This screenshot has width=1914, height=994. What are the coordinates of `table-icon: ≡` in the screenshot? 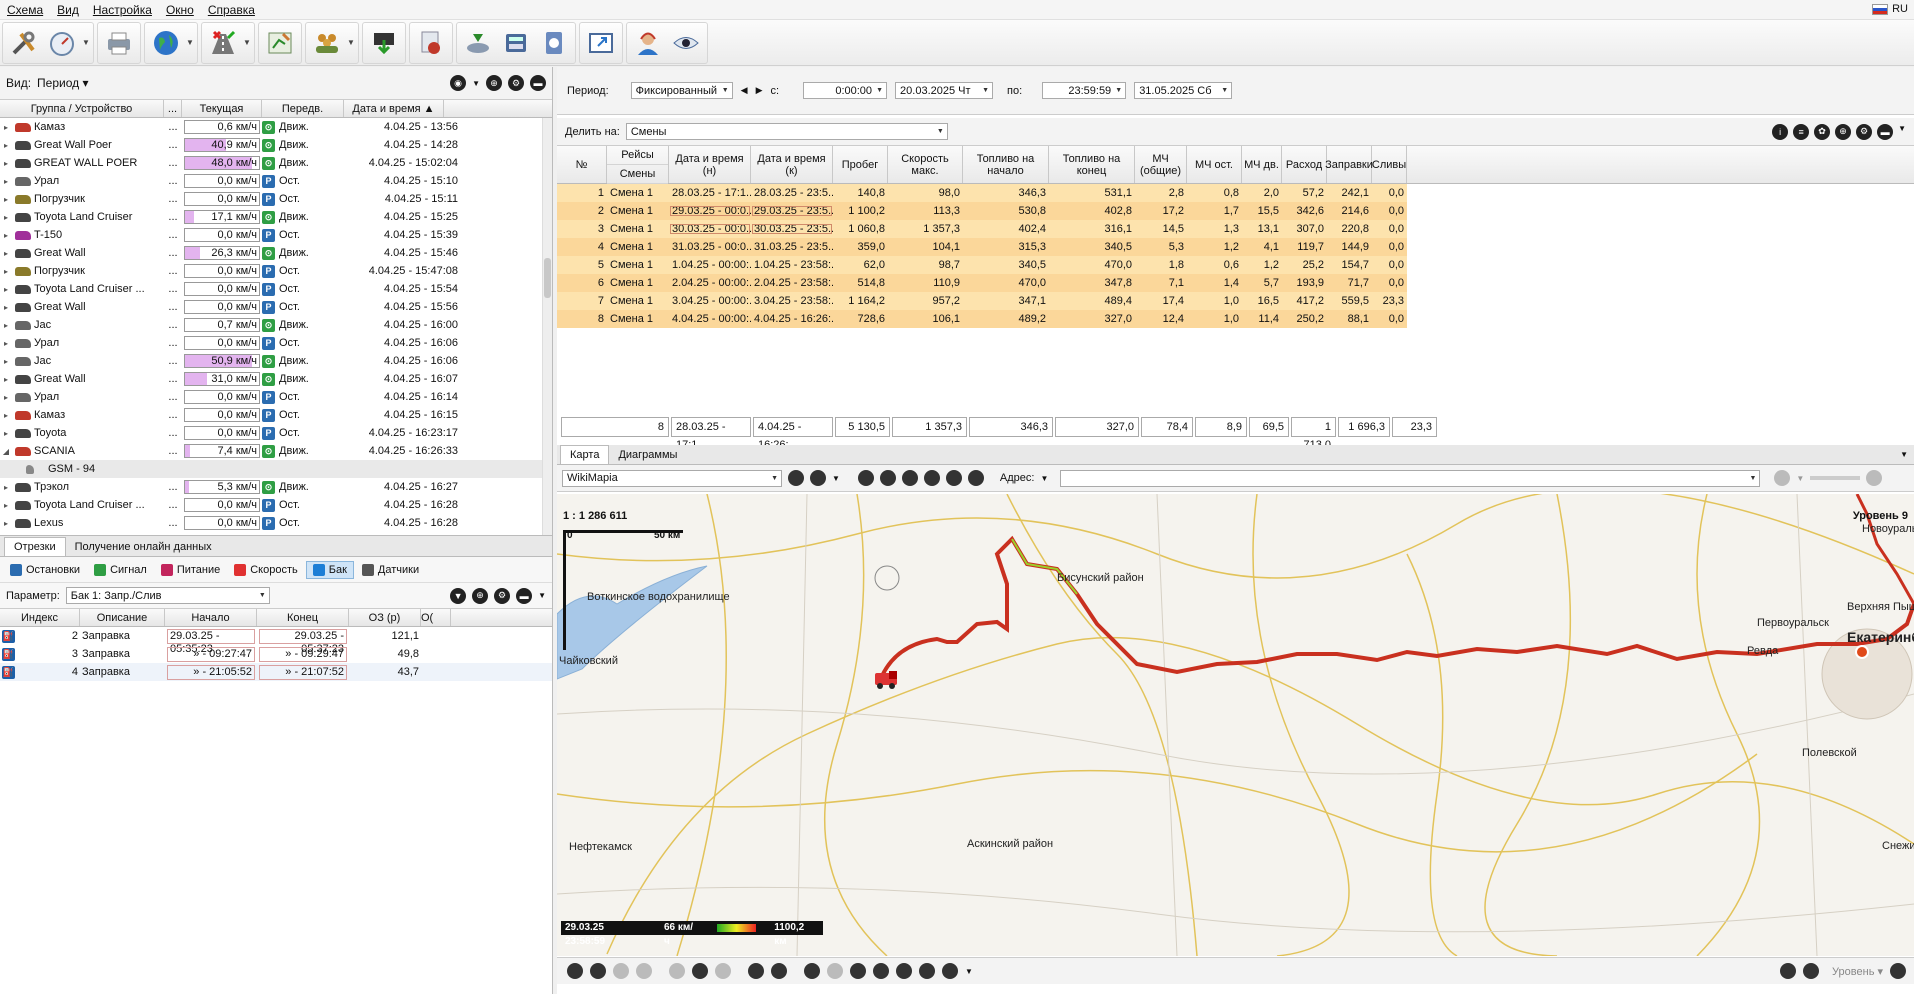 It's located at (1801, 131).